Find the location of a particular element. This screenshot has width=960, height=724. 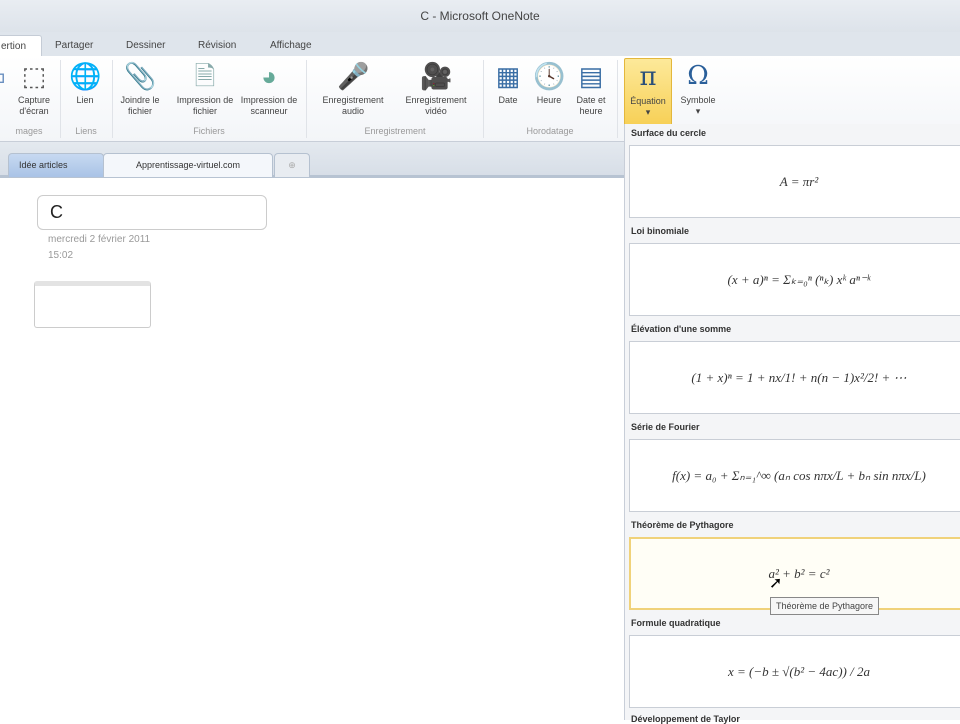

pi-icon: π is located at coordinates (648, 77).